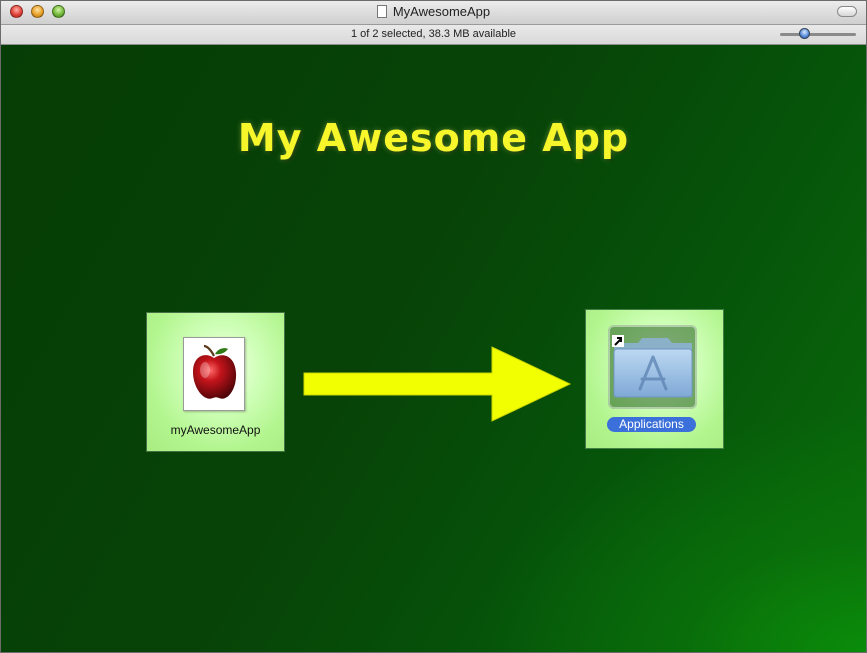 This screenshot has width=867, height=653. Describe the element at coordinates (847, 11) in the screenshot. I see `toolbar-toggle-button` at that location.